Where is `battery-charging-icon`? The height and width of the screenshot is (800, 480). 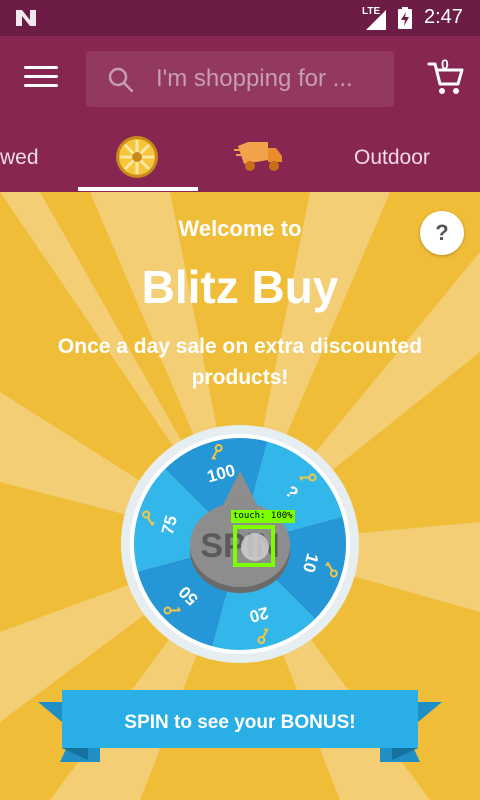
battery-charging-icon is located at coordinates (405, 18).